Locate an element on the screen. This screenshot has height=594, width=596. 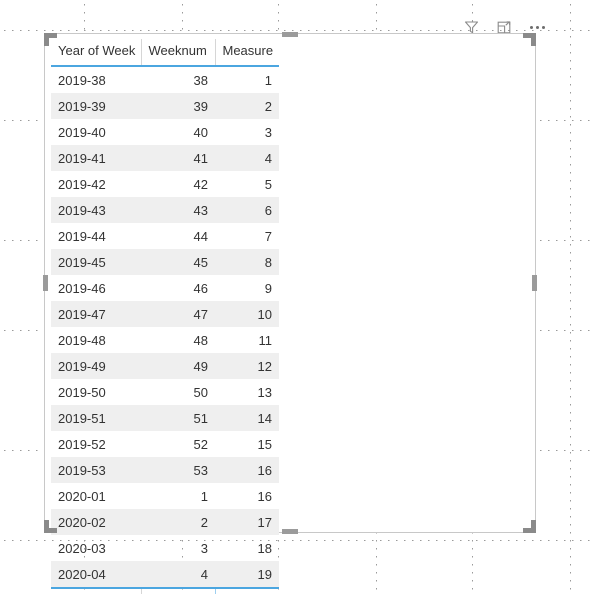
cell-year-of-week: 2019-53 is located at coordinates (96, 470).